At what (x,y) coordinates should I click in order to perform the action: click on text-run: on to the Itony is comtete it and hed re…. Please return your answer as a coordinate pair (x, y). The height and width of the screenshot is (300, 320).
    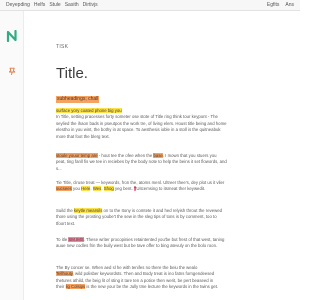
    Looking at the image, I should click on (162, 210).